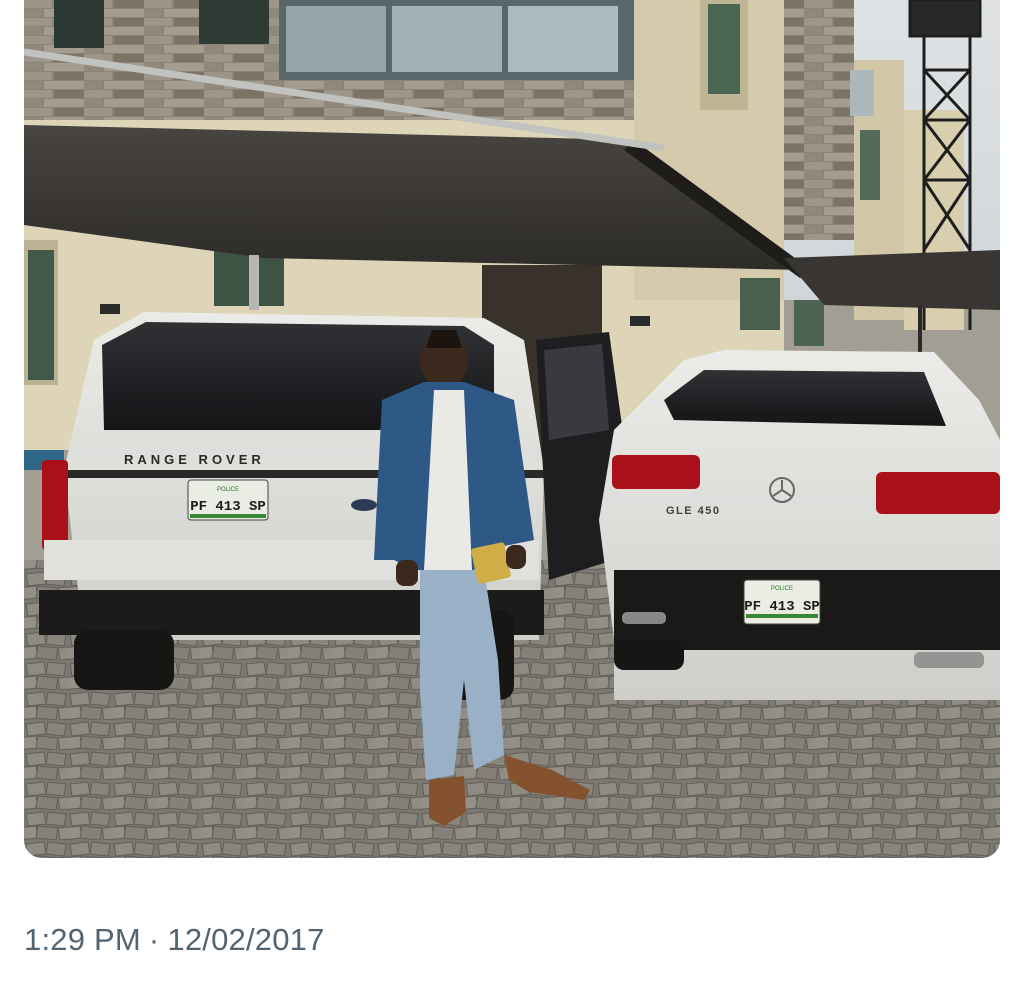 This screenshot has width=1023, height=1003. What do you see at coordinates (246, 939) in the screenshot?
I see `timestamp-date: 12/02/2017` at bounding box center [246, 939].